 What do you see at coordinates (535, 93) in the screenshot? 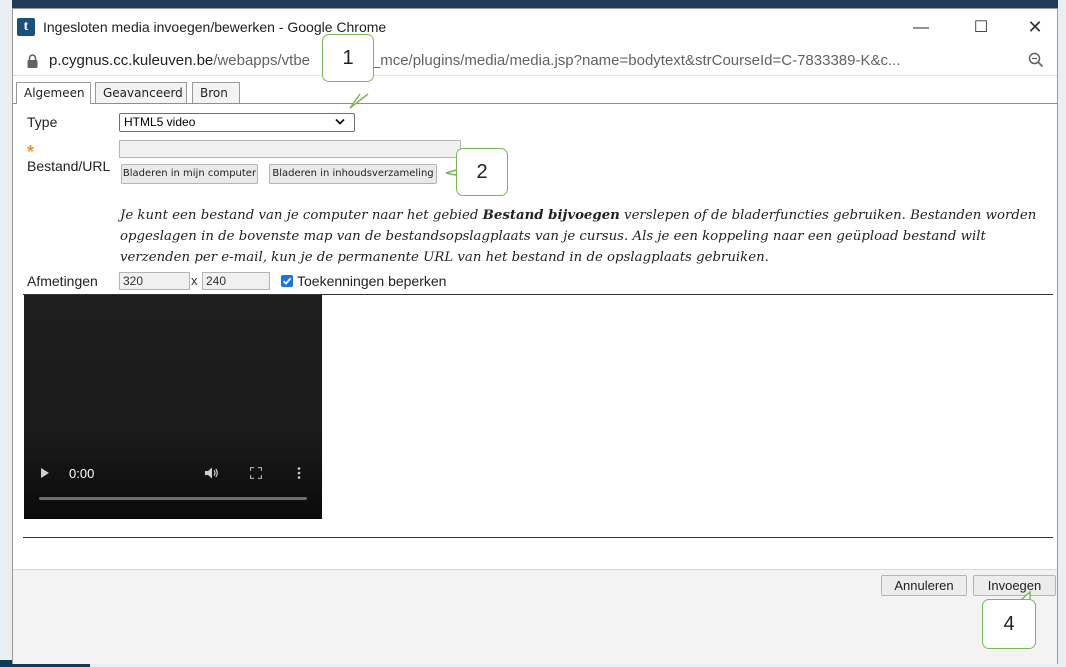
I see `tab-bar: Algemeen Geavanceerd Bron` at bounding box center [535, 93].